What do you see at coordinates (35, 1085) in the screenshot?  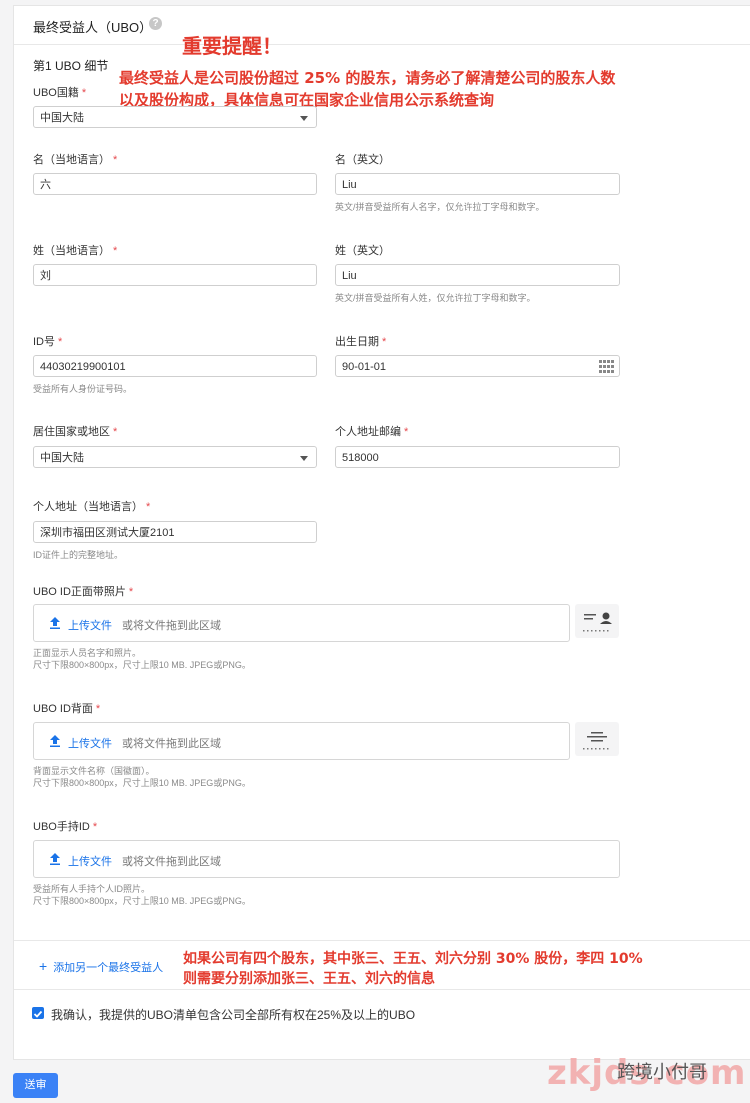 I see `submit-button: 送审` at bounding box center [35, 1085].